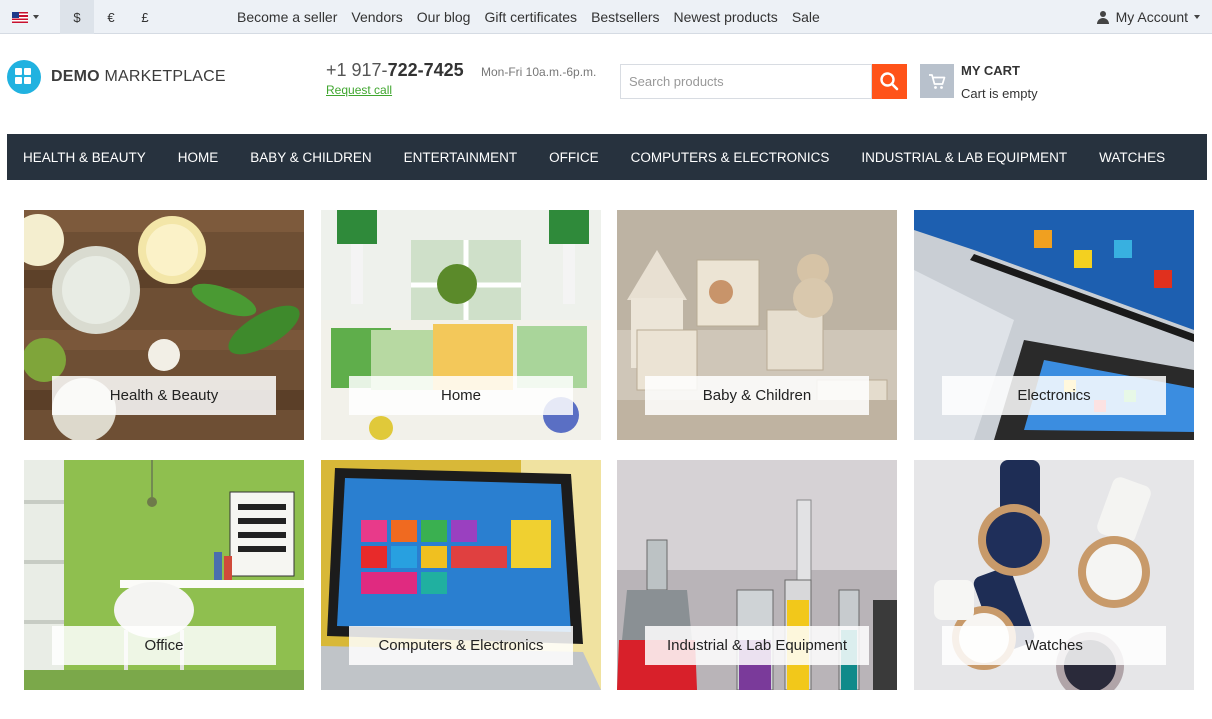 Image resolution: width=1212 pixels, height=719 pixels. Describe the element at coordinates (461, 325) in the screenshot. I see `category-tile-home: Home` at that location.